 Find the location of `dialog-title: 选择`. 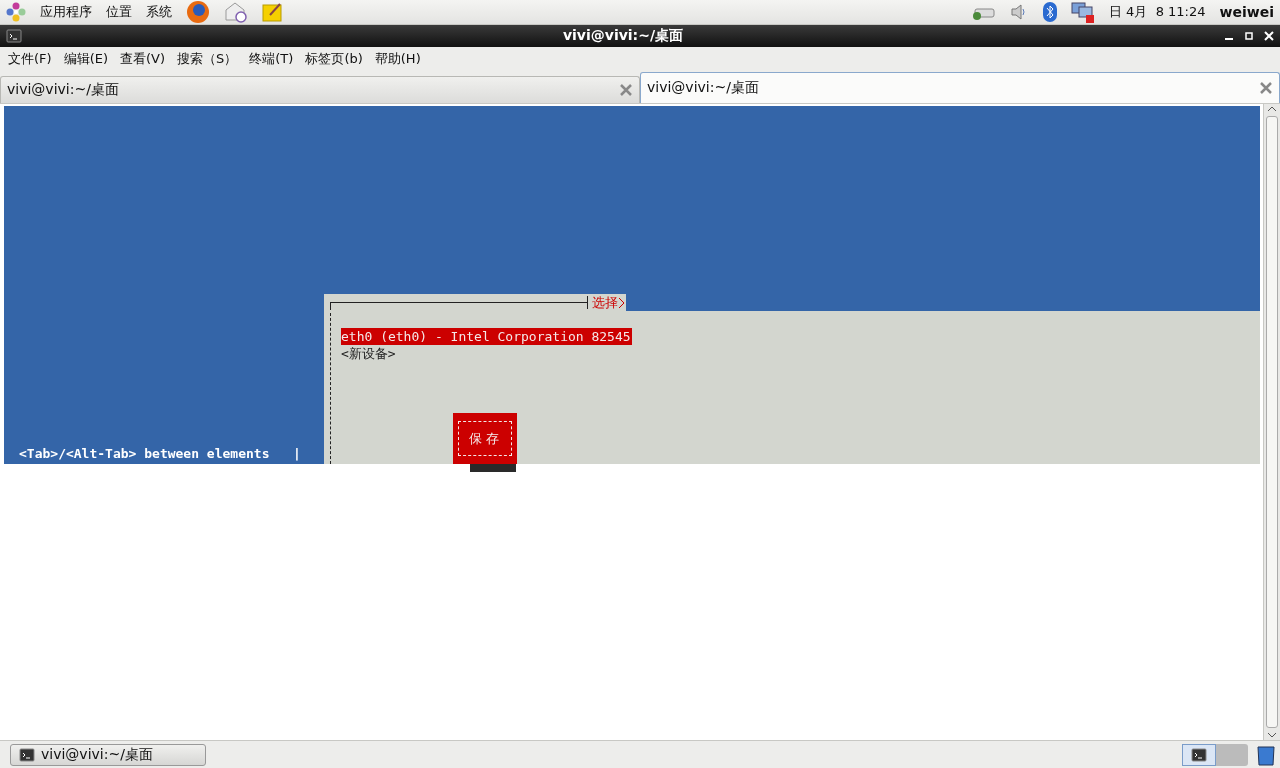

dialog-title: 选择 is located at coordinates (602, 302).